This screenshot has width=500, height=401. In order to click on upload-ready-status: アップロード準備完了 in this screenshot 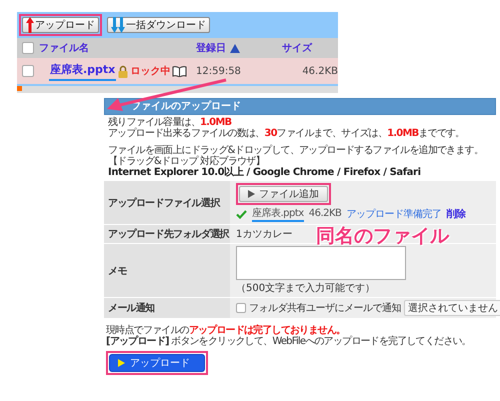, I will do `click(394, 214)`.